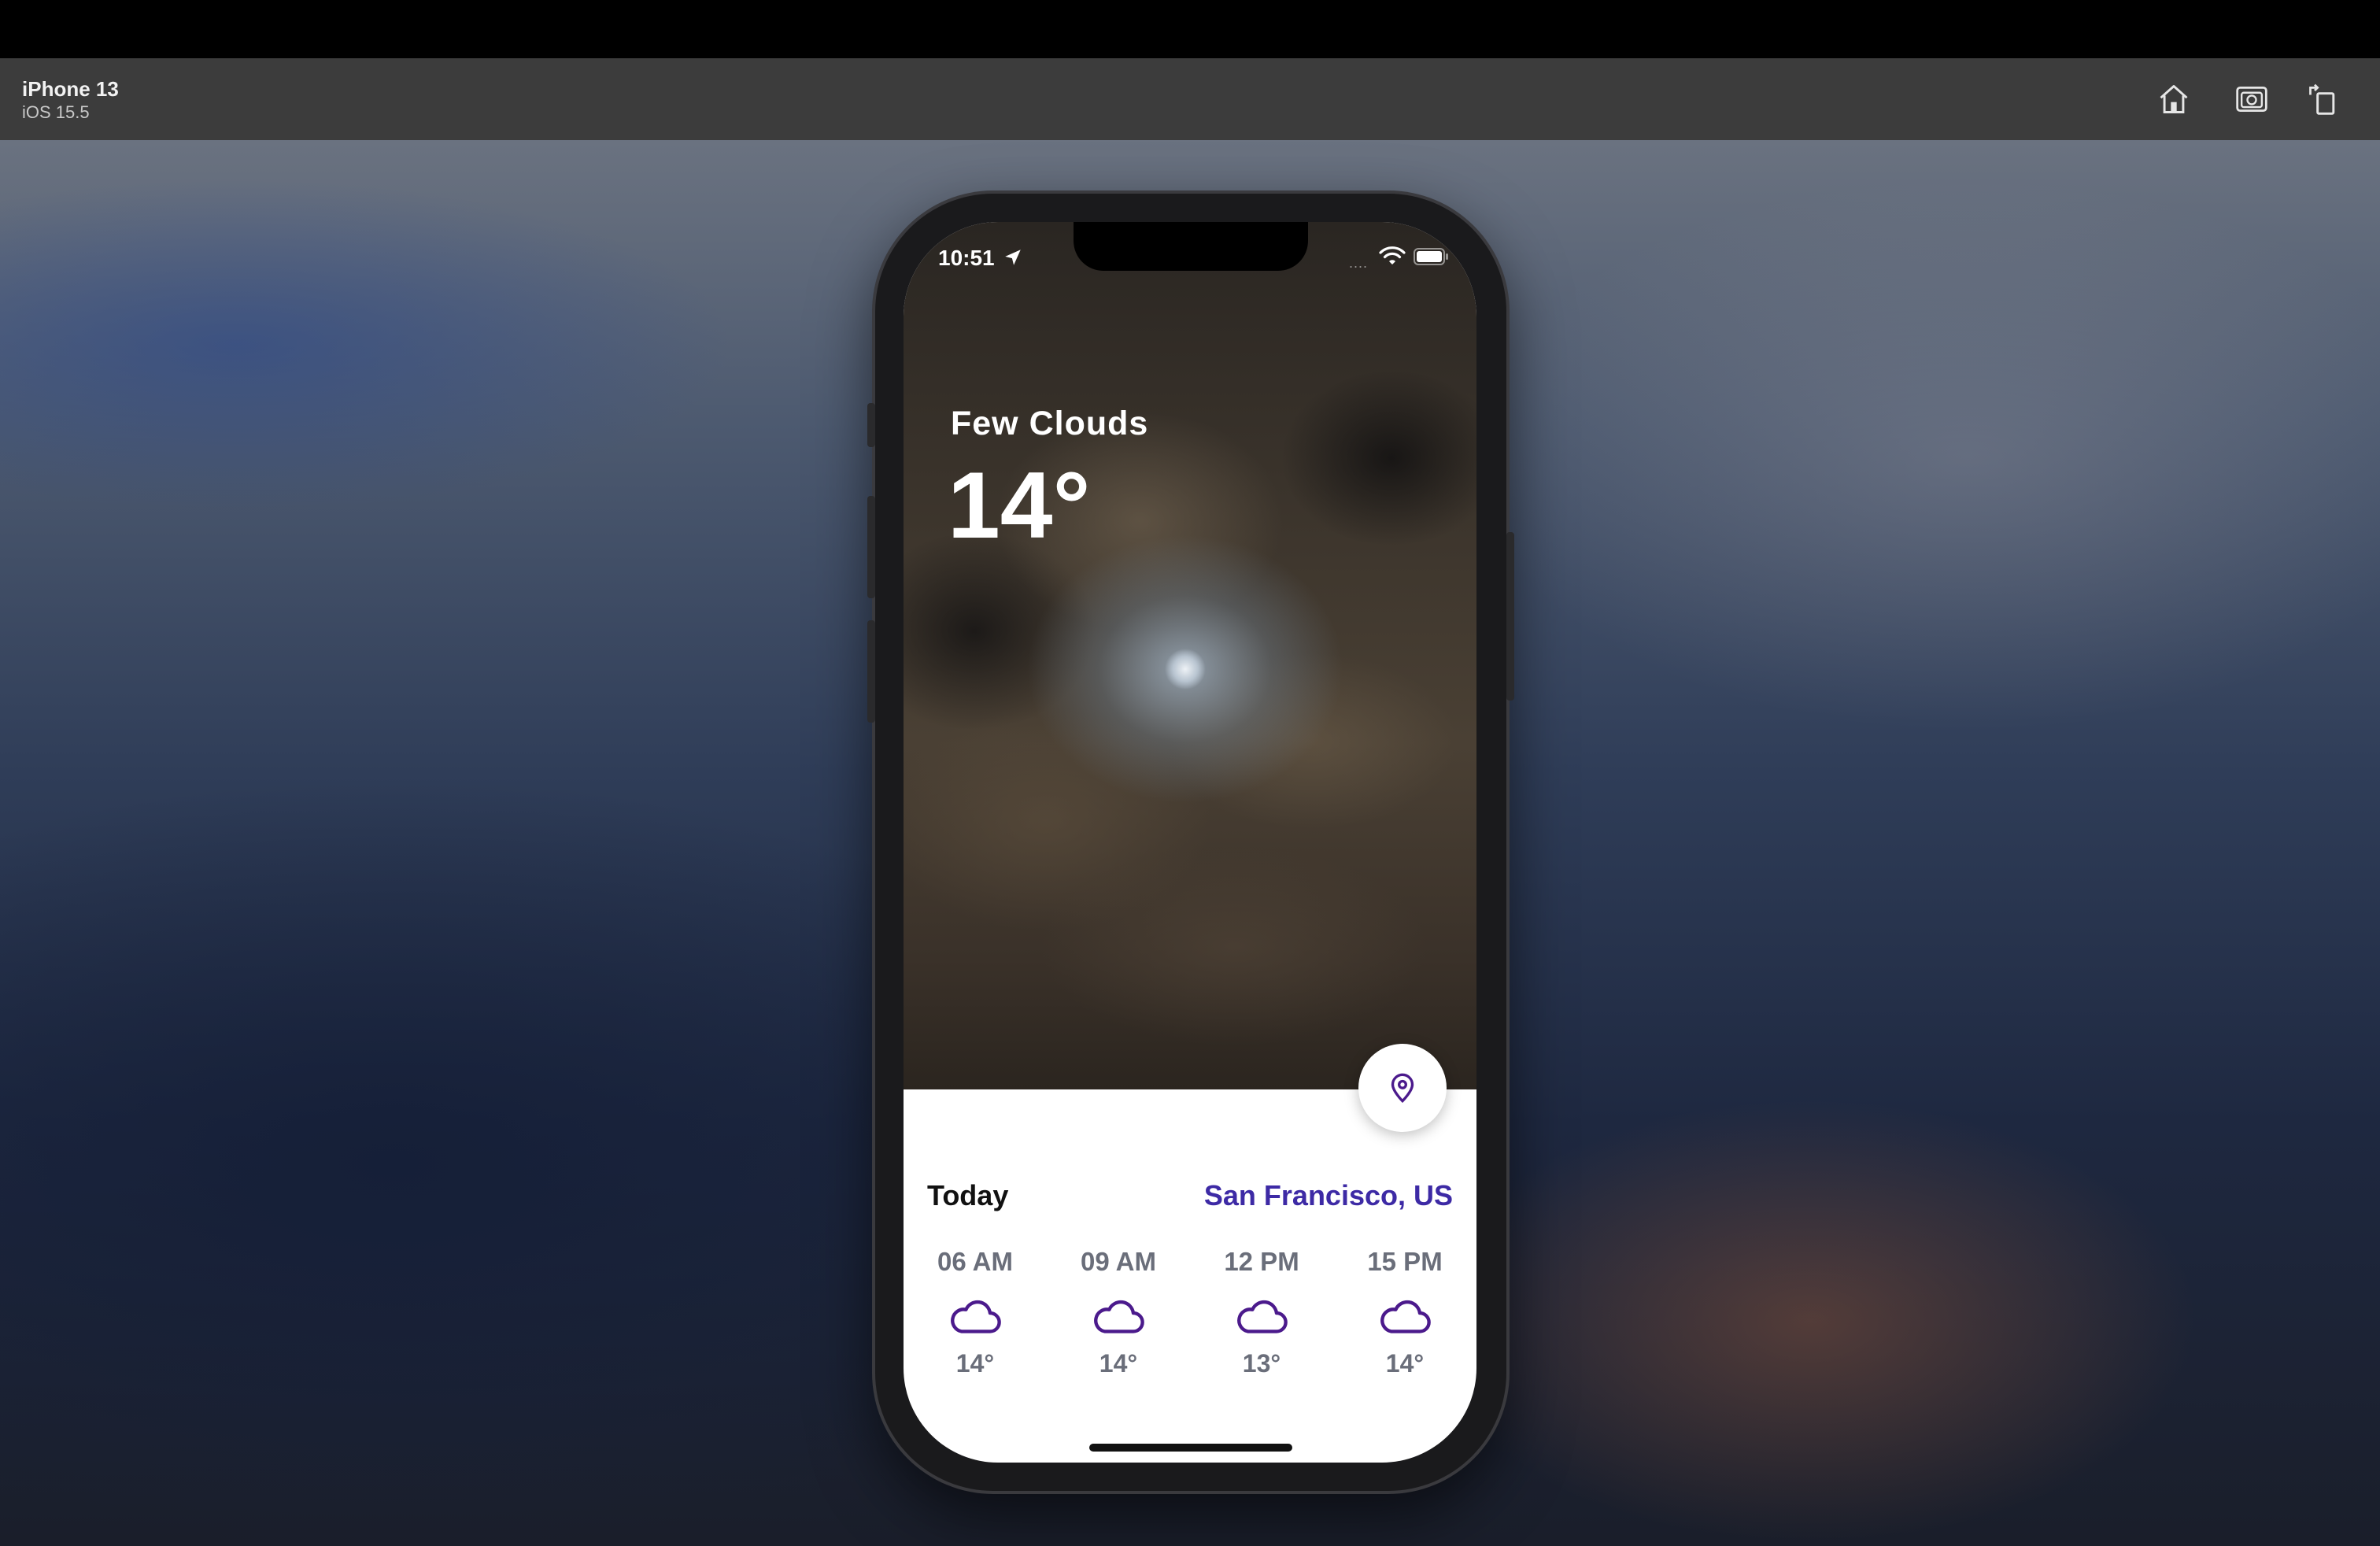 The height and width of the screenshot is (1546, 2380). What do you see at coordinates (968, 1195) in the screenshot?
I see `forecast-title: Today` at bounding box center [968, 1195].